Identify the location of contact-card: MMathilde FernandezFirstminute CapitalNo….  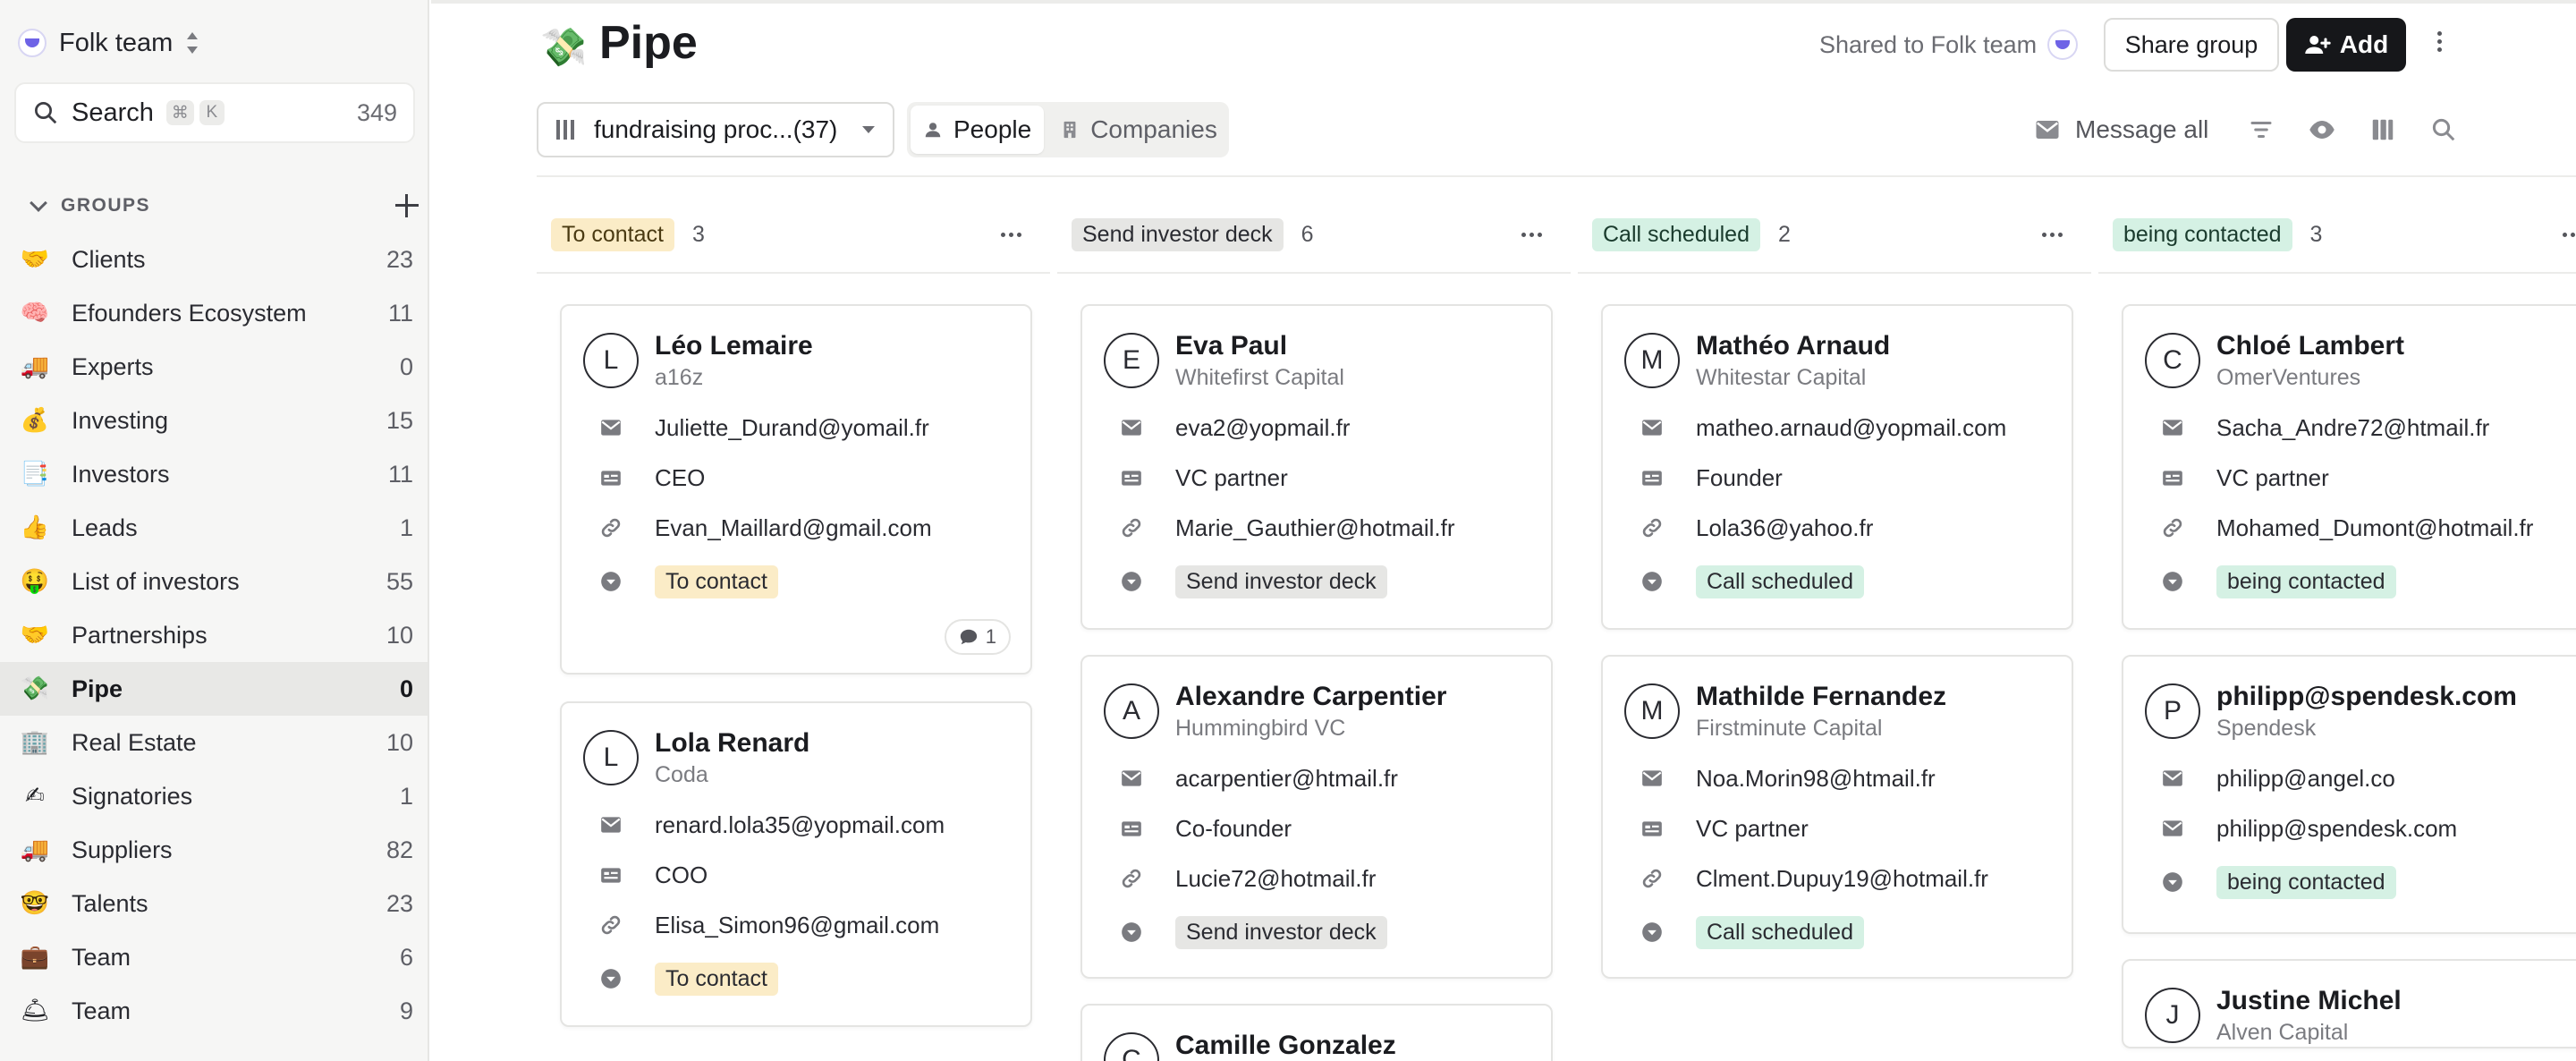
(1837, 817).